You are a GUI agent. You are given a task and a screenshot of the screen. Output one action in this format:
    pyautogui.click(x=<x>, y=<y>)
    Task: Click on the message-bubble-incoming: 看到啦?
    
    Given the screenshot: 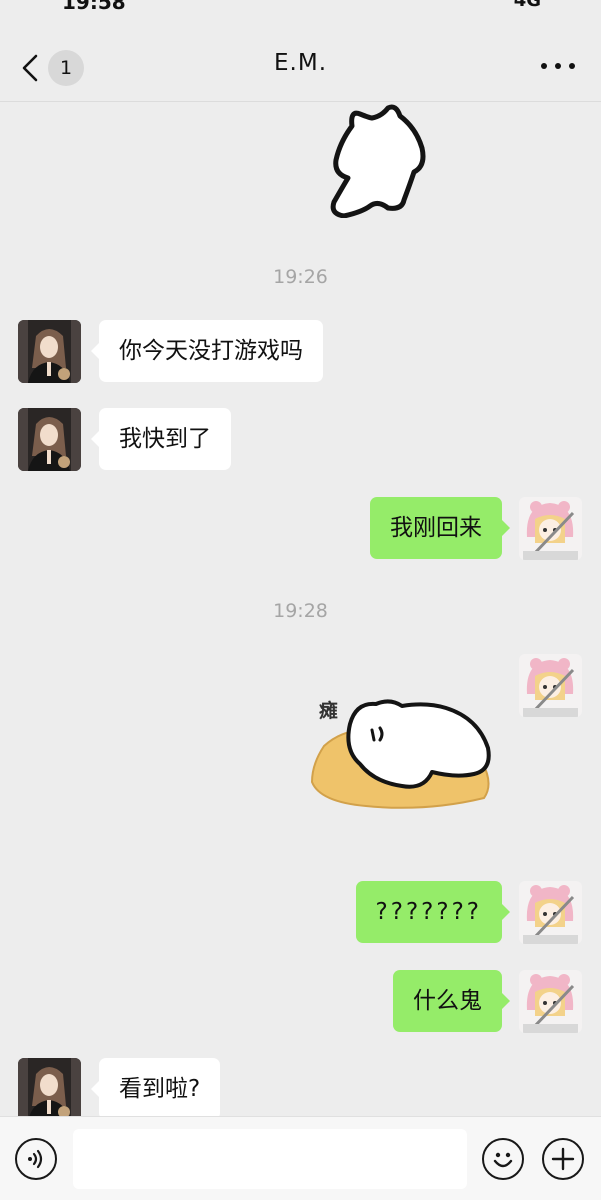 What is the action you would take?
    pyautogui.click(x=155, y=1089)
    